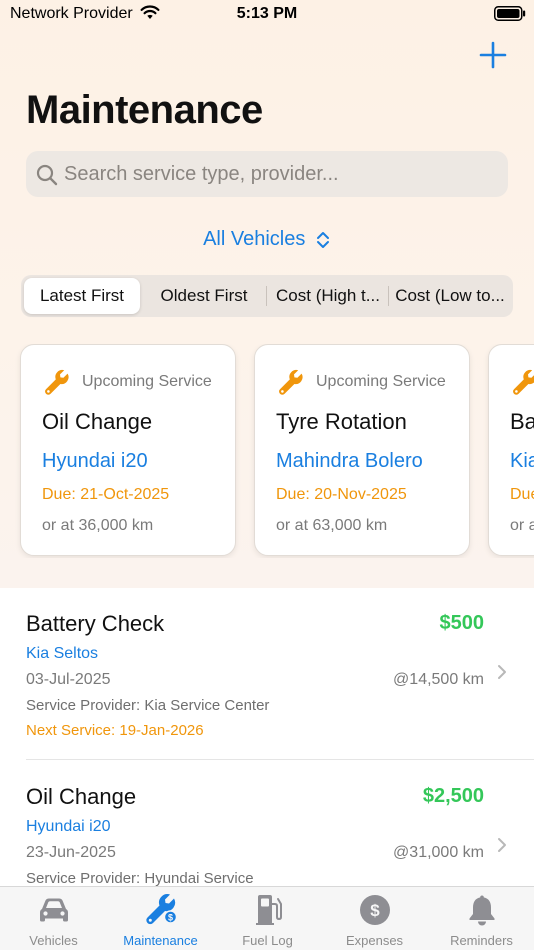 The height and width of the screenshot is (950, 534). What do you see at coordinates (62, 653) in the screenshot?
I see `record-vehicle: Kia Seltos` at bounding box center [62, 653].